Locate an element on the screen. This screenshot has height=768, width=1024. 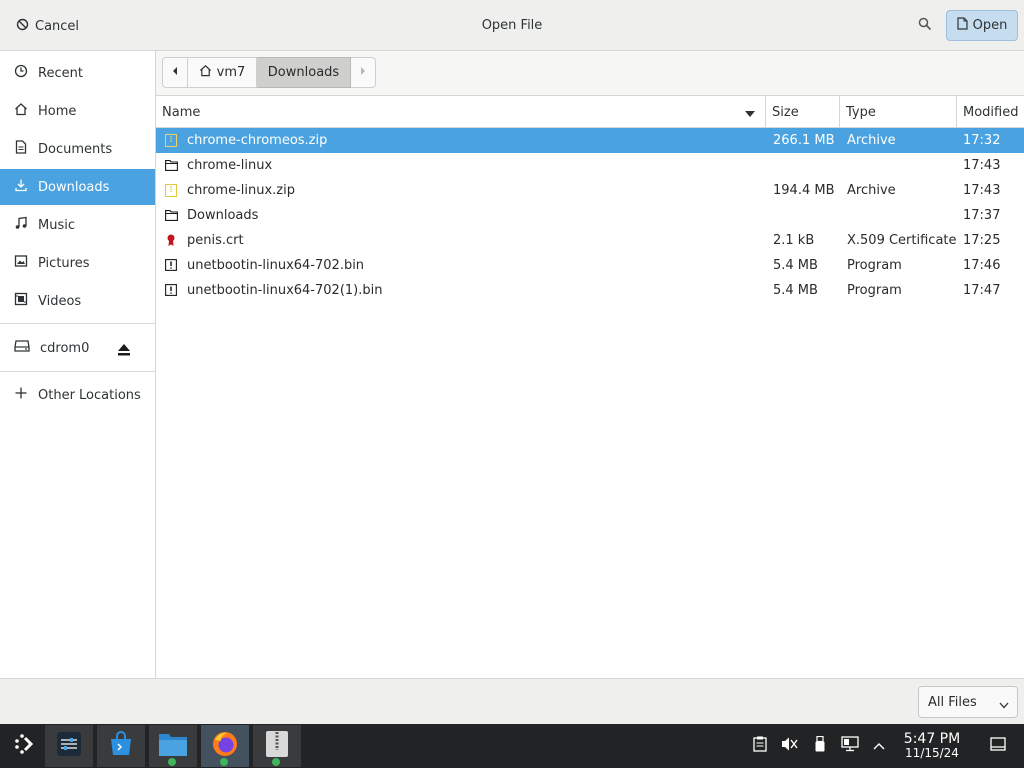
app-launcher-icon is located at coordinates (24, 746).